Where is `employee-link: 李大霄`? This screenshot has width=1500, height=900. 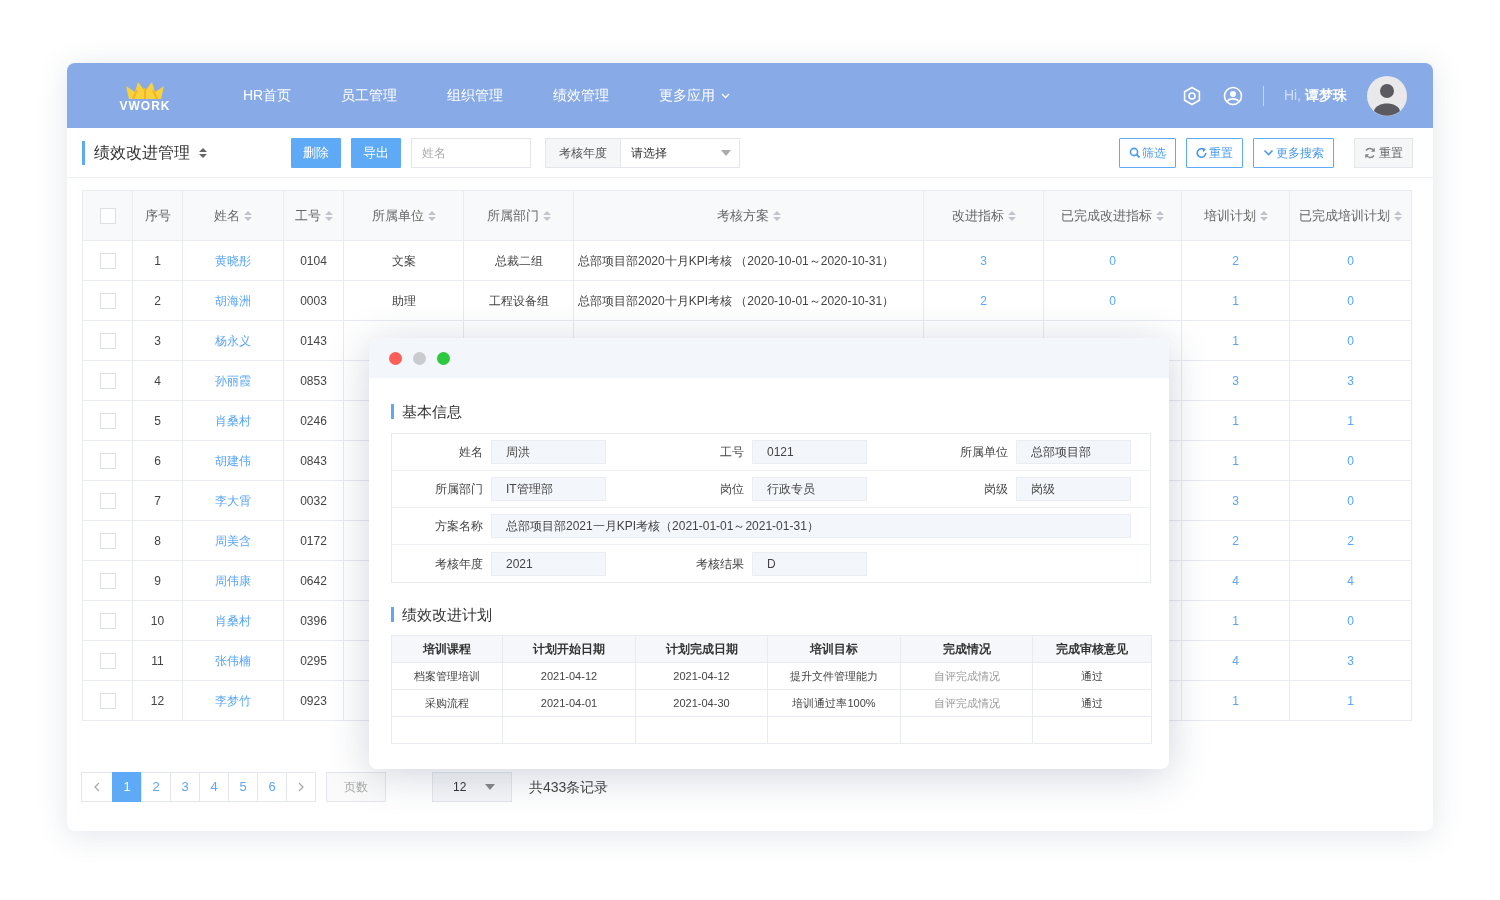
employee-link: 李大霄 is located at coordinates (233, 500).